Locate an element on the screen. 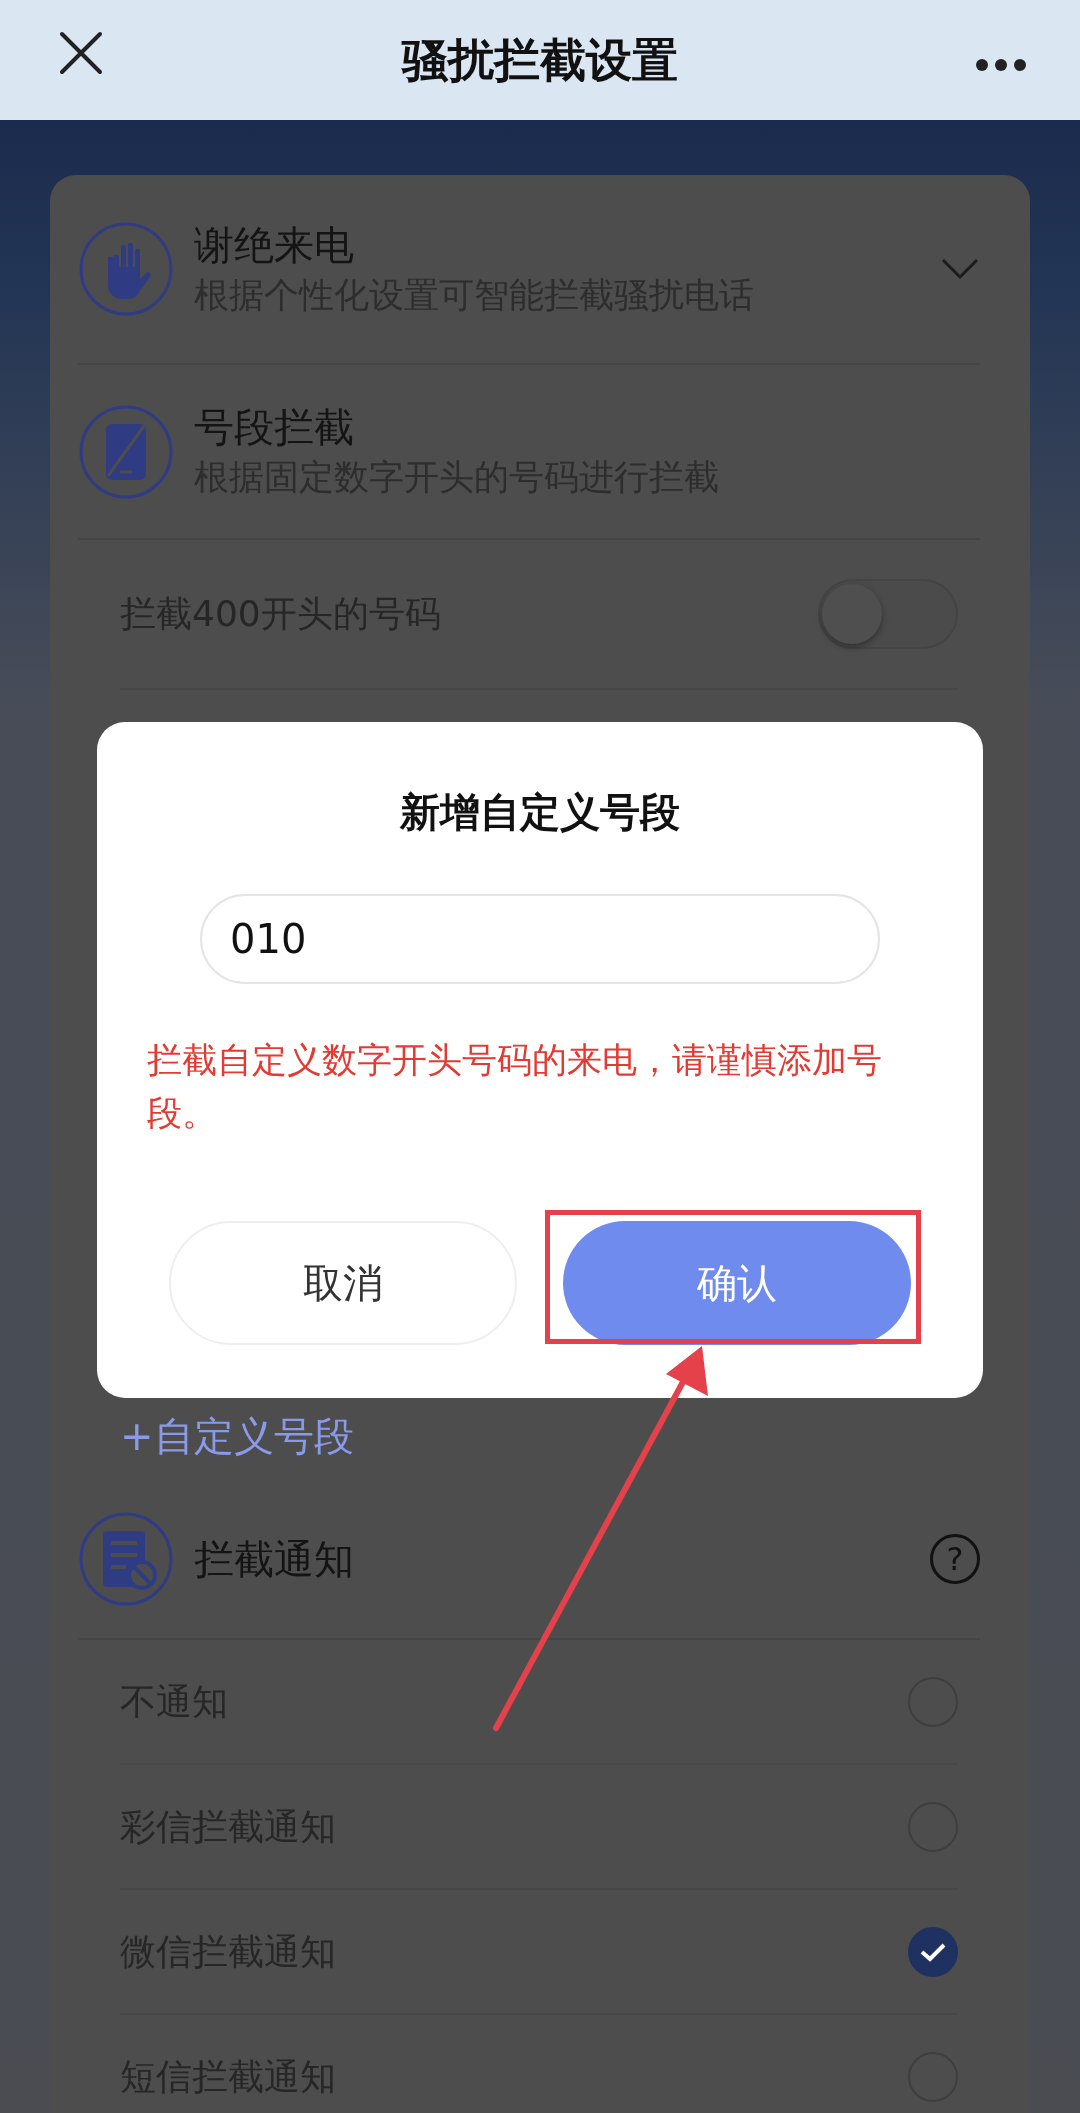 The height and width of the screenshot is (2113, 1080). more-icon is located at coordinates (1001, 64).